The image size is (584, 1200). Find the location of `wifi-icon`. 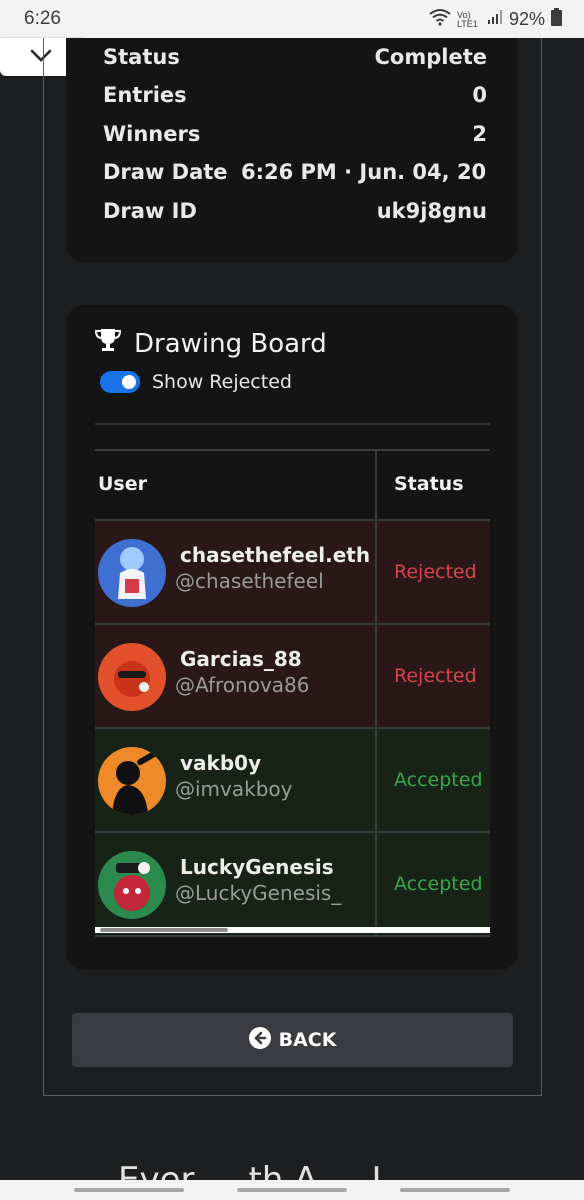

wifi-icon is located at coordinates (440, 19).